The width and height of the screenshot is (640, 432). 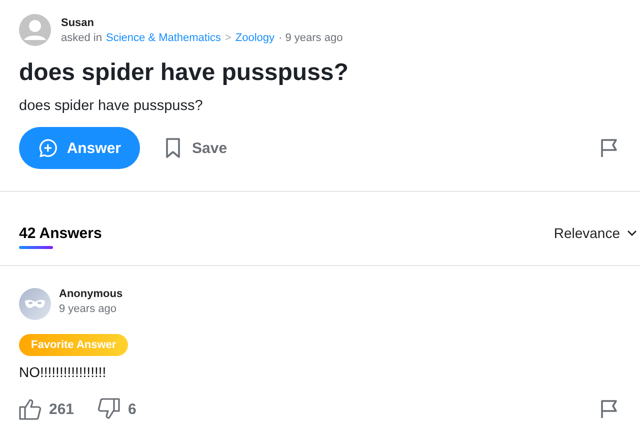 I want to click on thumbs-up-icon, so click(x=30, y=409).